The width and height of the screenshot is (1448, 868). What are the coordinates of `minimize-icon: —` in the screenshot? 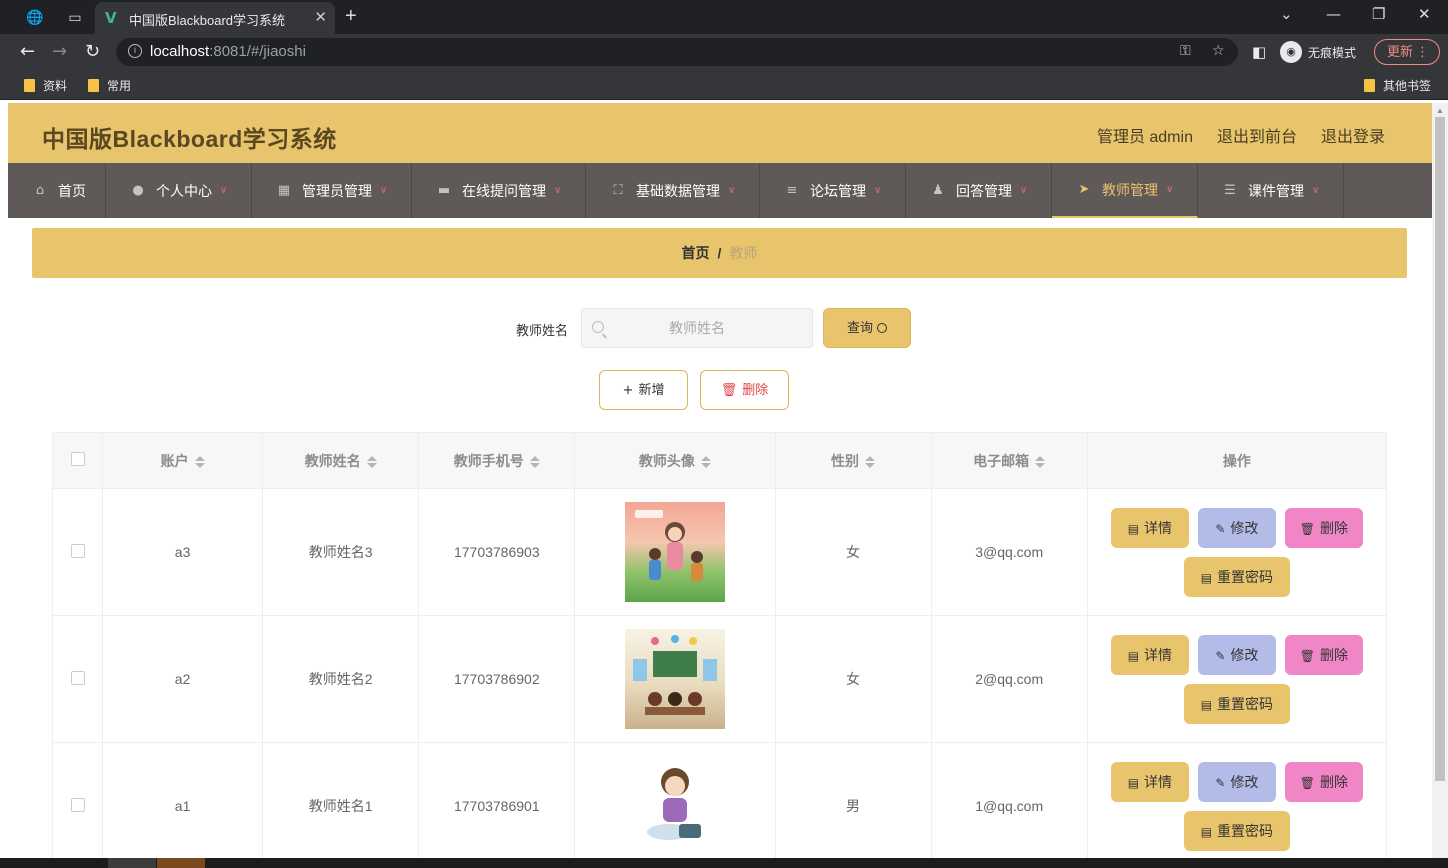 It's located at (1333, 14).